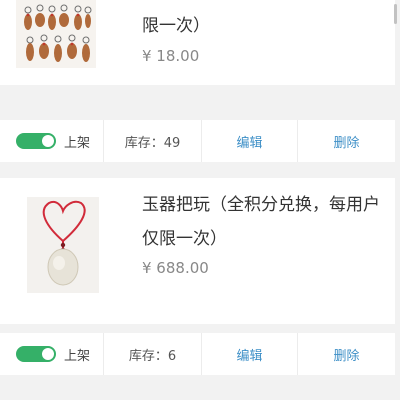 Image resolution: width=400 pixels, height=400 pixels. Describe the element at coordinates (152, 354) in the screenshot. I see `stock-count: 库存：6` at that location.